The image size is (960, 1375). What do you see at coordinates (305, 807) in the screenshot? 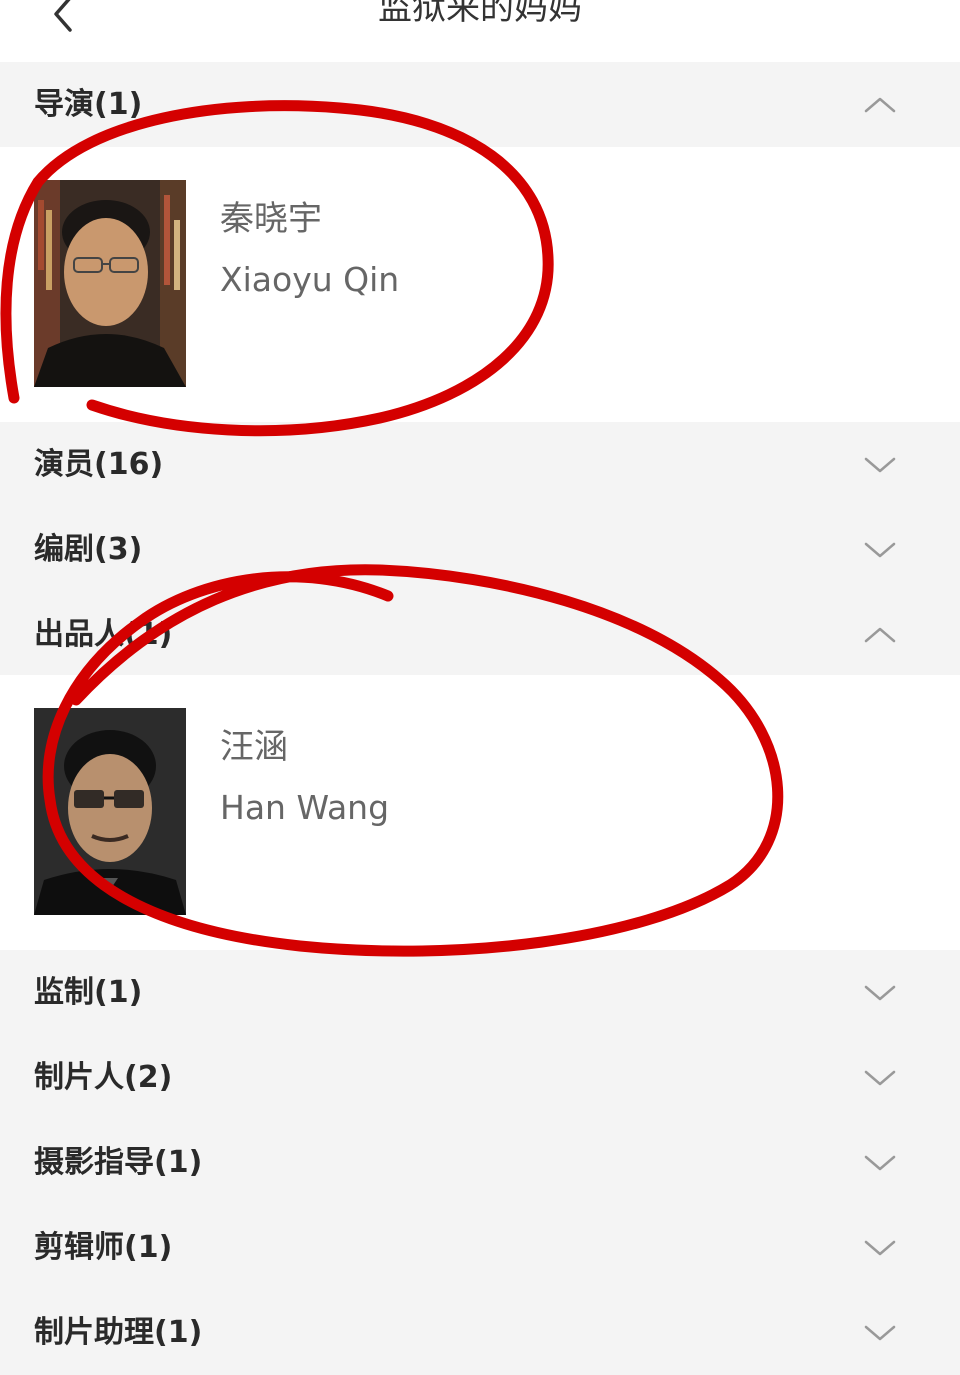
I see `person-name-en: Han Wang` at bounding box center [305, 807].